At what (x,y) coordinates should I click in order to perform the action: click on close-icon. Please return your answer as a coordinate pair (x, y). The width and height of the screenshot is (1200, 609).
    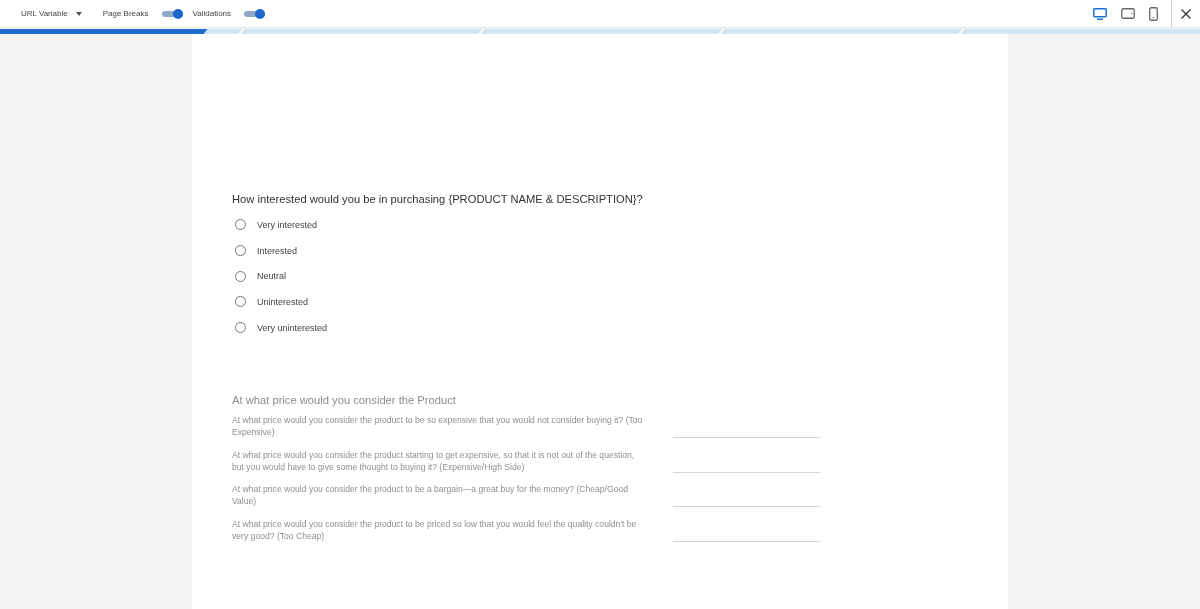
    Looking at the image, I should click on (1186, 13).